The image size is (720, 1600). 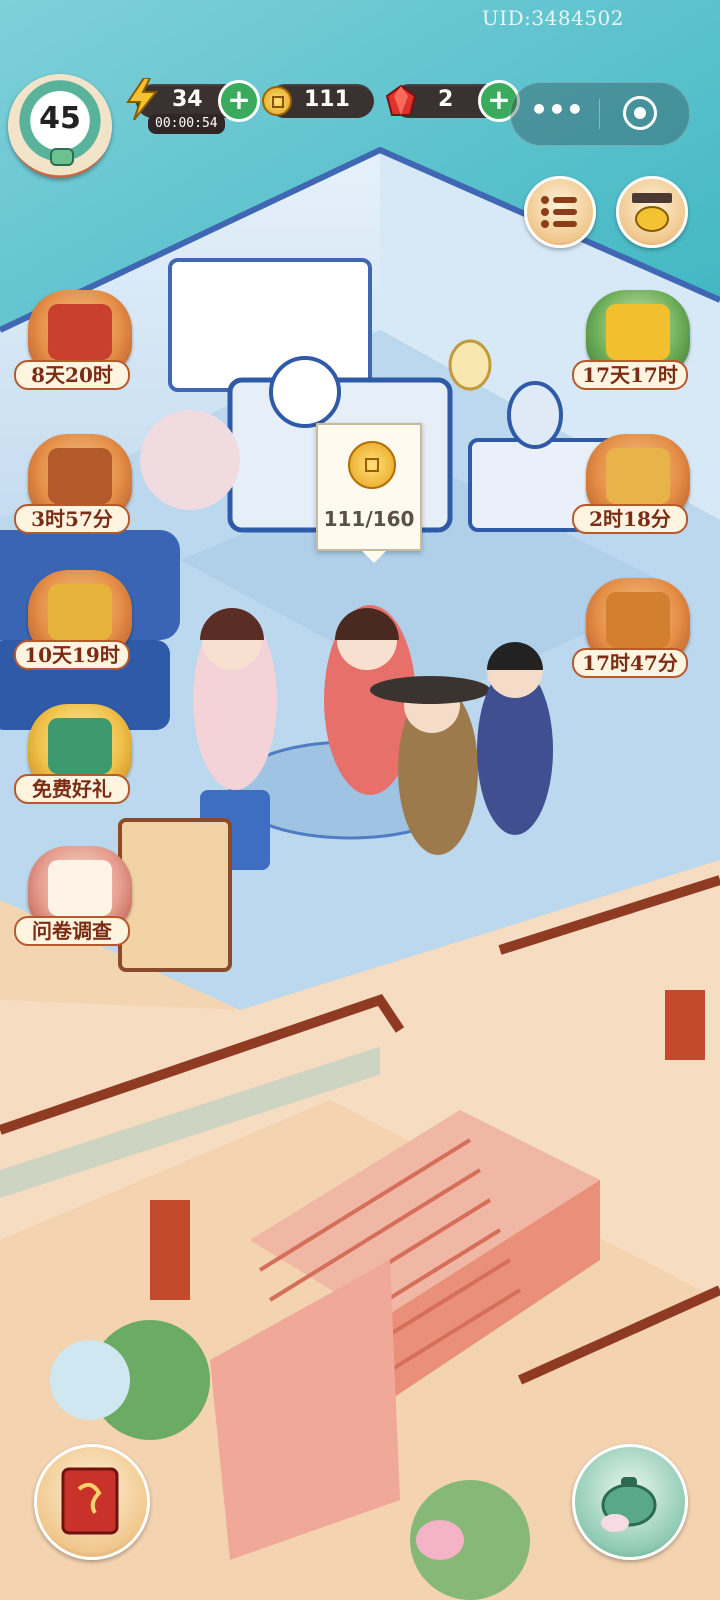 I want to click on event-chrysanthemum: 17天17时, so click(x=637, y=353).